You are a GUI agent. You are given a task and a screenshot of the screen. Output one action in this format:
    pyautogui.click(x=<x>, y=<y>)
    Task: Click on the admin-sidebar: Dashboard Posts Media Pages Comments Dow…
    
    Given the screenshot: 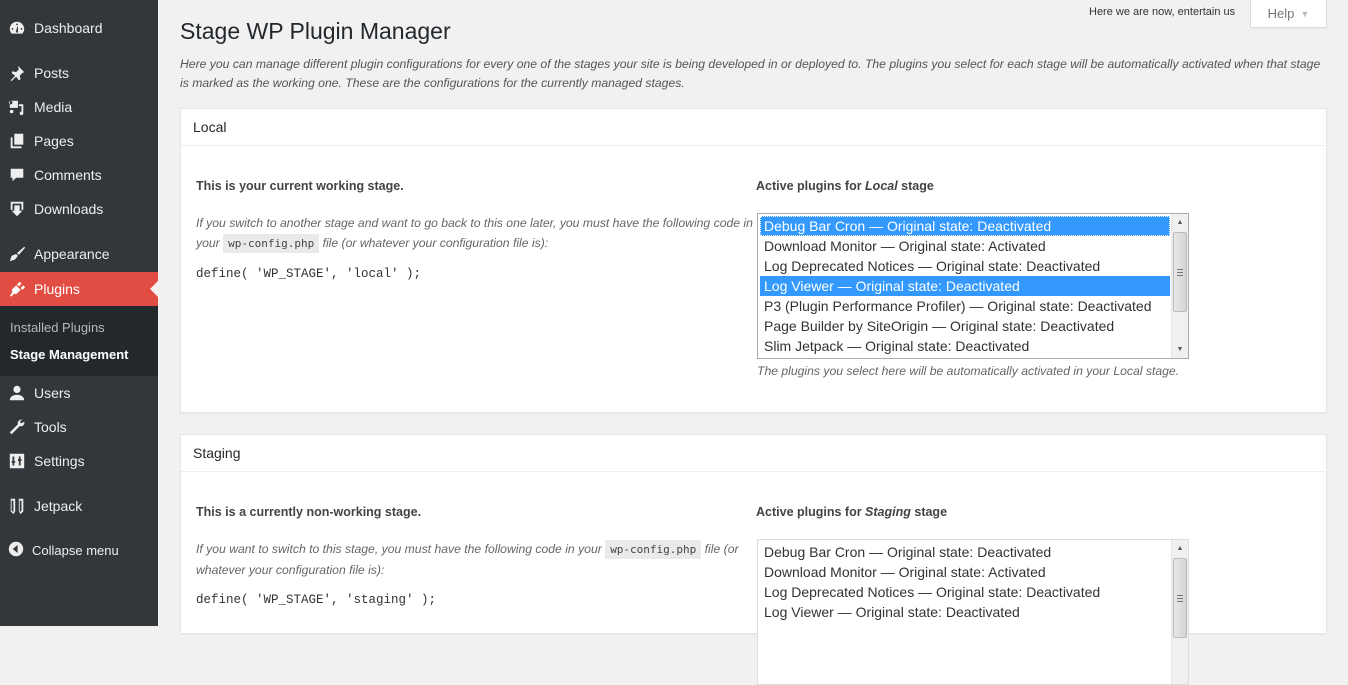 What is the action you would take?
    pyautogui.click(x=79, y=313)
    